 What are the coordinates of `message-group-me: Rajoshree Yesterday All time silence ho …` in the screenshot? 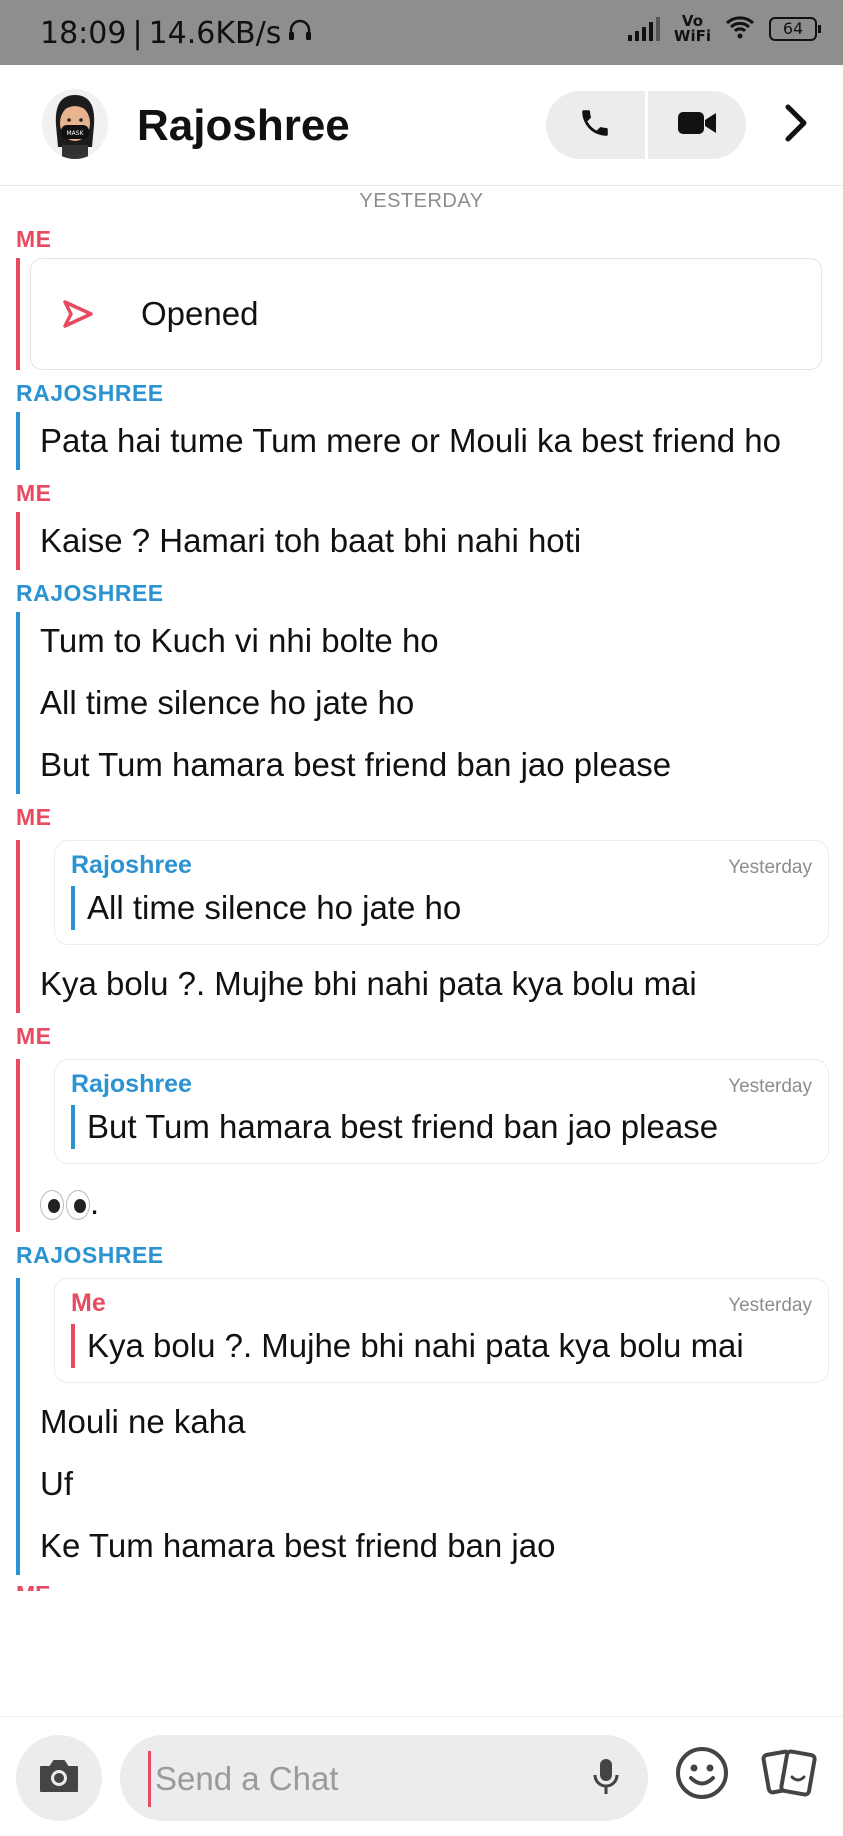 It's located at (429, 926).